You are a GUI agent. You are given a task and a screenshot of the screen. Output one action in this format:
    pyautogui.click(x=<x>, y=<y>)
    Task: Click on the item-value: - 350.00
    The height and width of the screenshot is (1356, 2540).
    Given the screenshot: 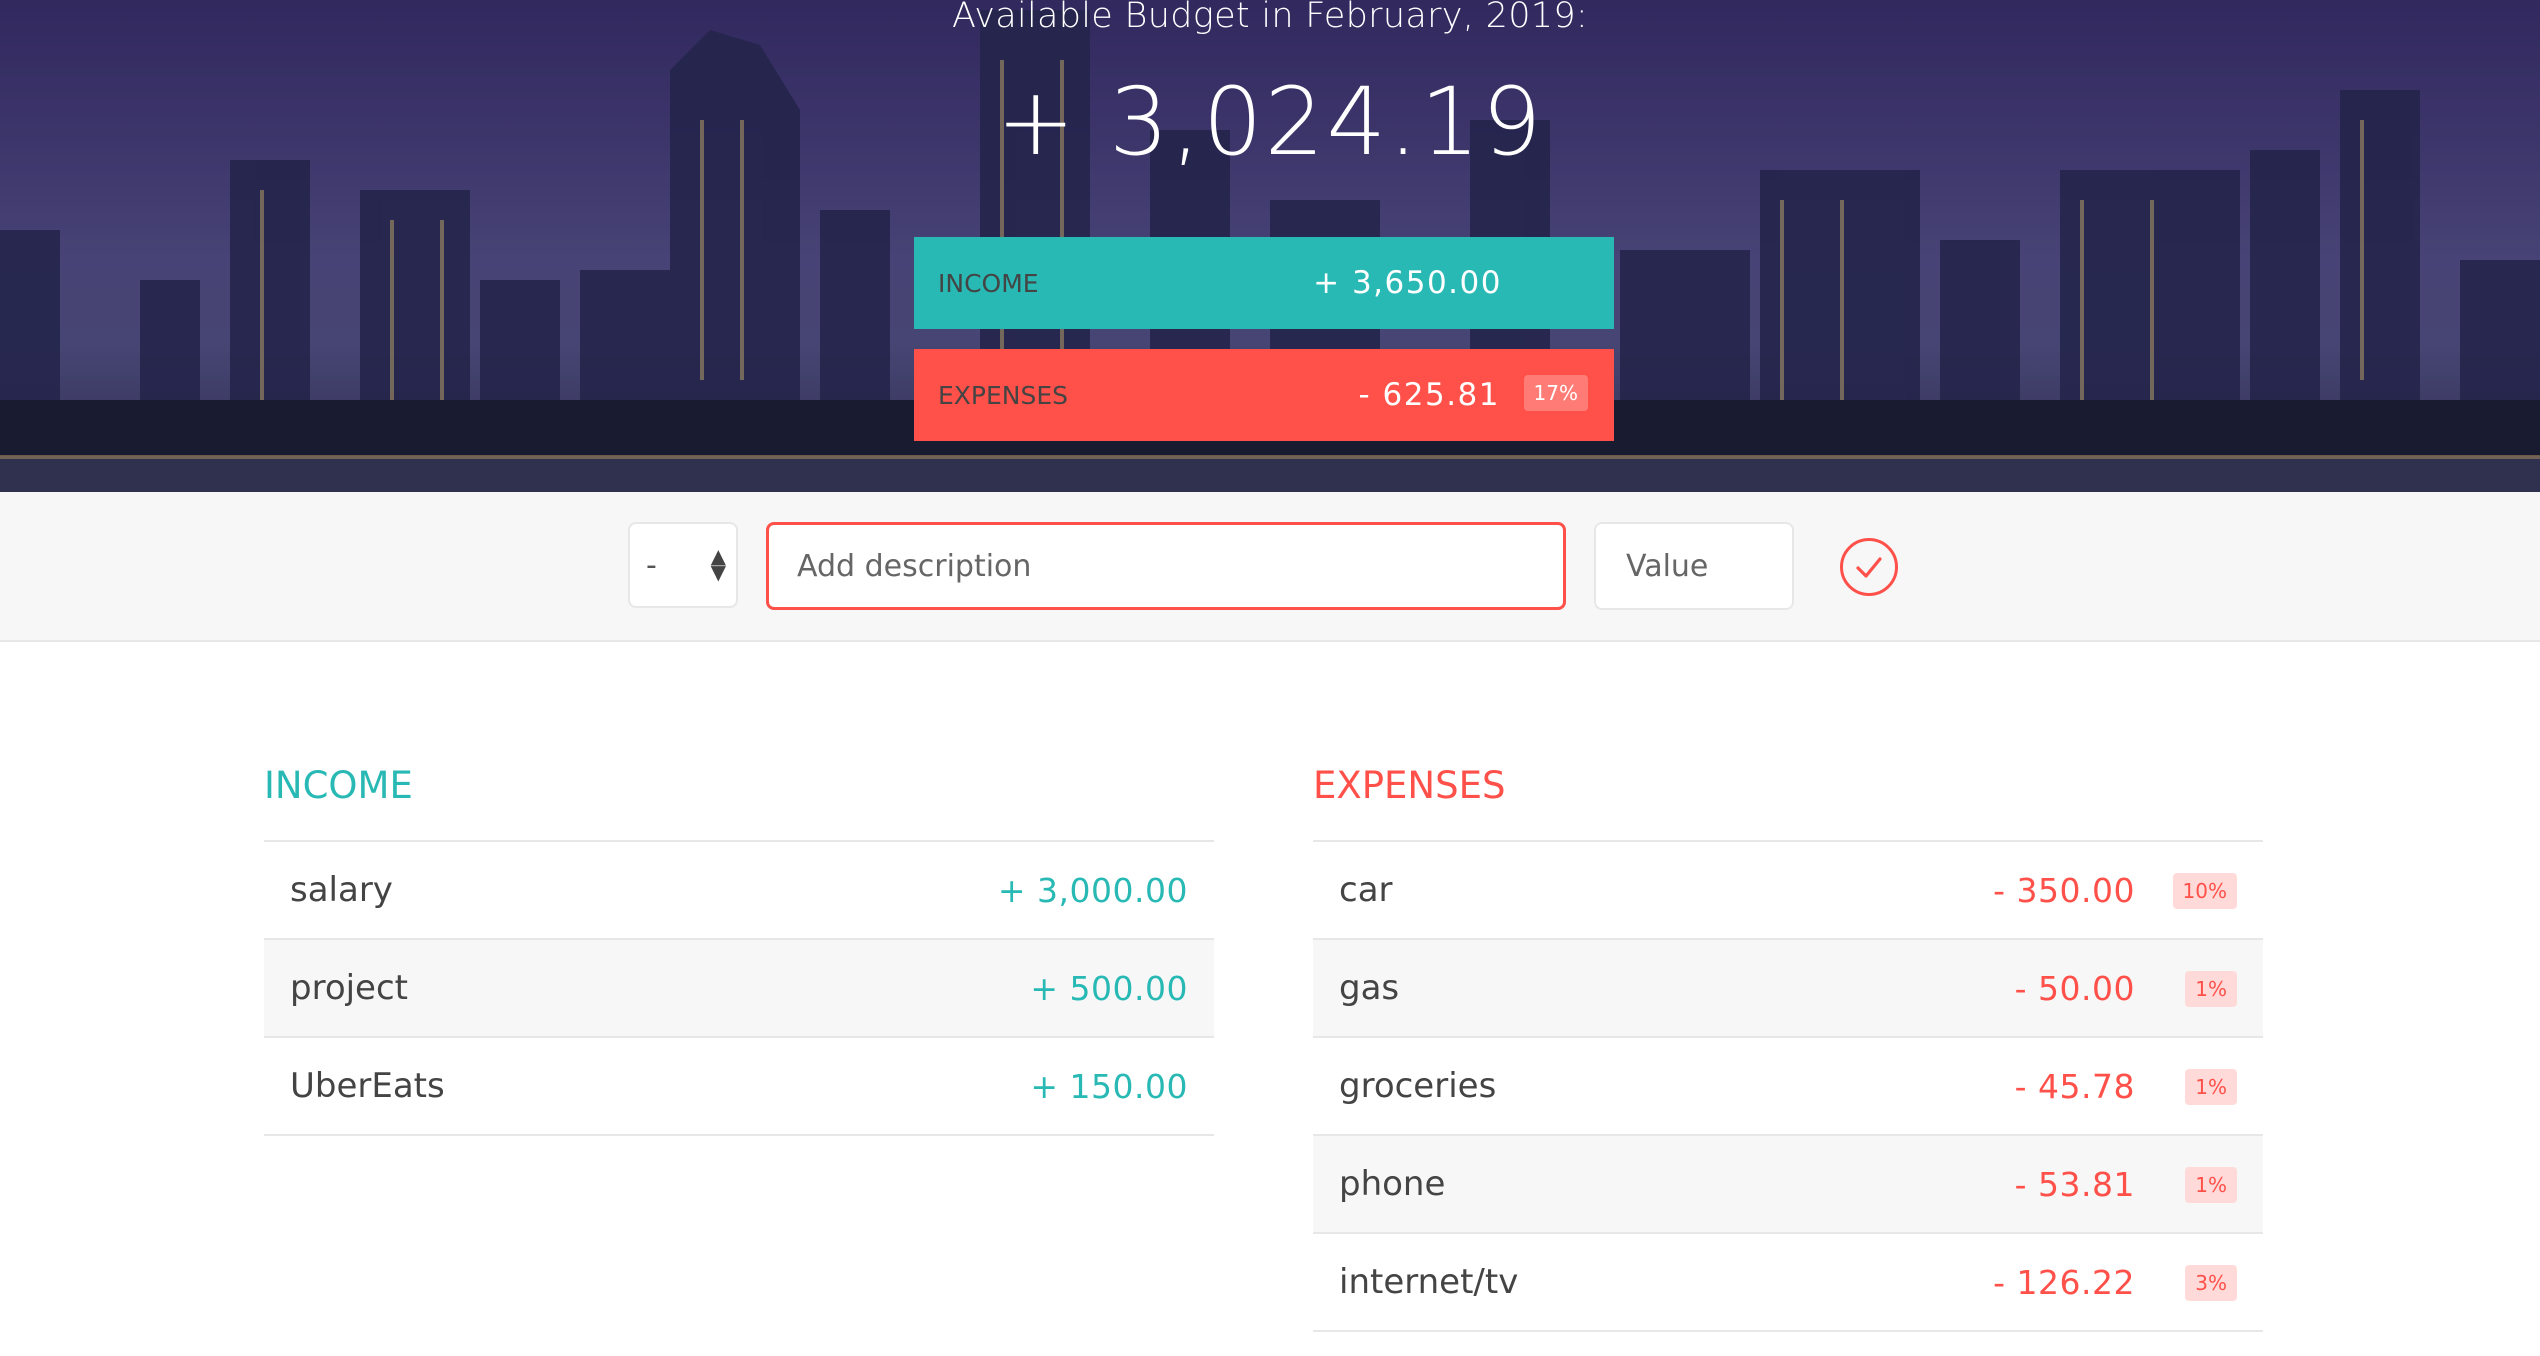 What is the action you would take?
    pyautogui.click(x=2064, y=890)
    